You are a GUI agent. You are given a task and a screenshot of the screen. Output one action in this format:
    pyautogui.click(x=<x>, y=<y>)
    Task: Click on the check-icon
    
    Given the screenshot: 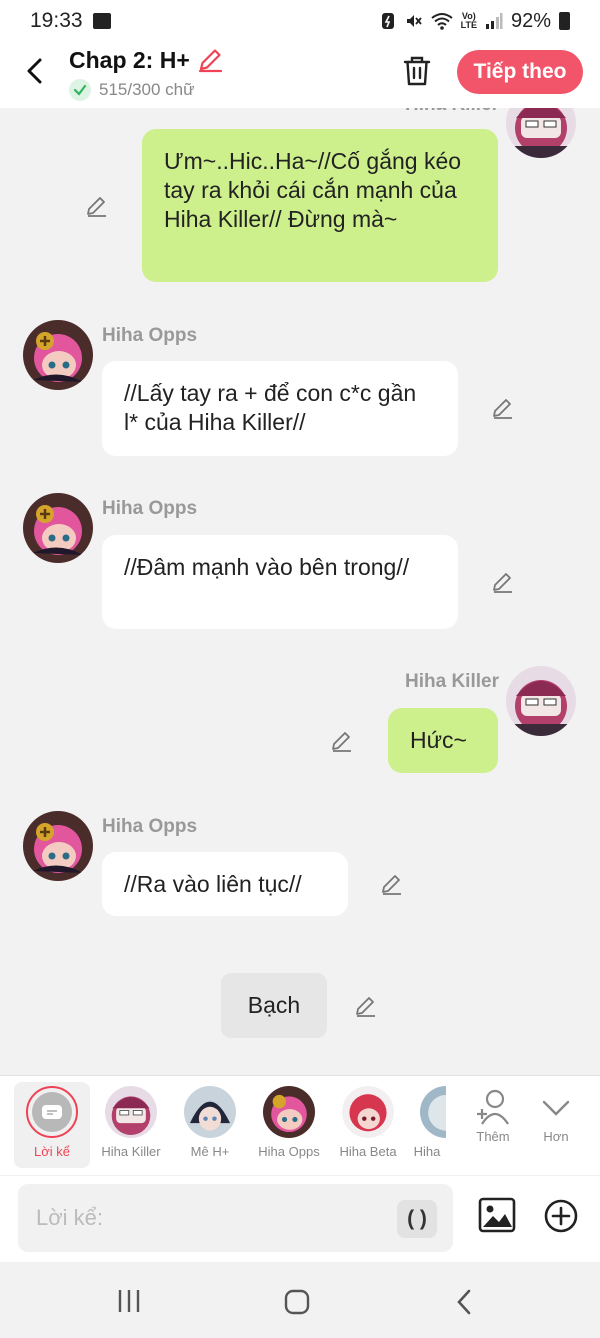 What is the action you would take?
    pyautogui.click(x=80, y=90)
    